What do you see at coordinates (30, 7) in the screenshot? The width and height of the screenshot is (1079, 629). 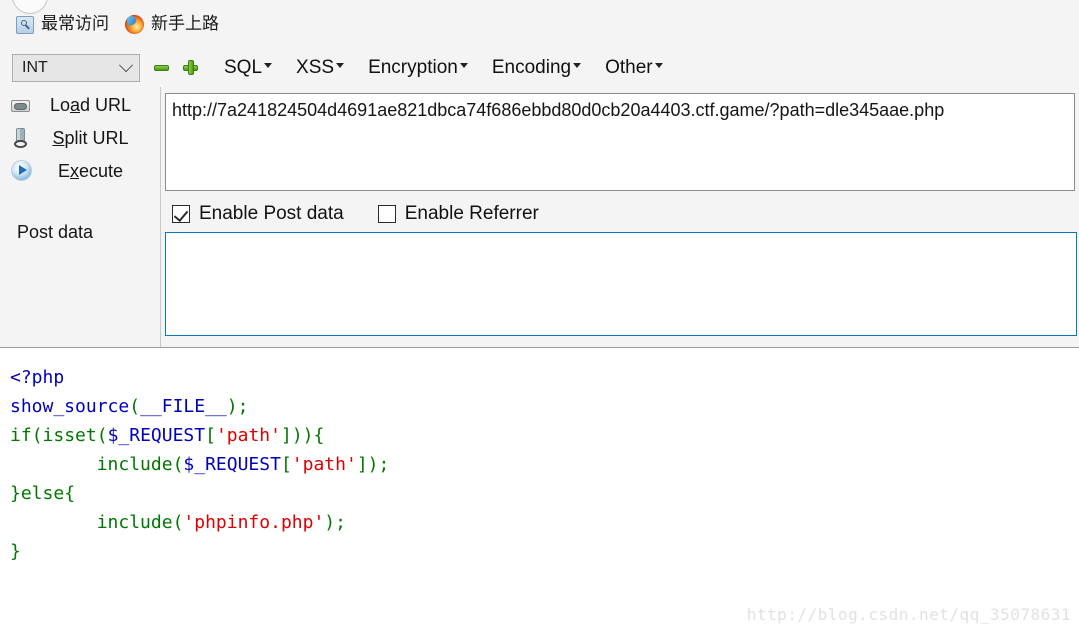 I see `nav-button-circle` at bounding box center [30, 7].